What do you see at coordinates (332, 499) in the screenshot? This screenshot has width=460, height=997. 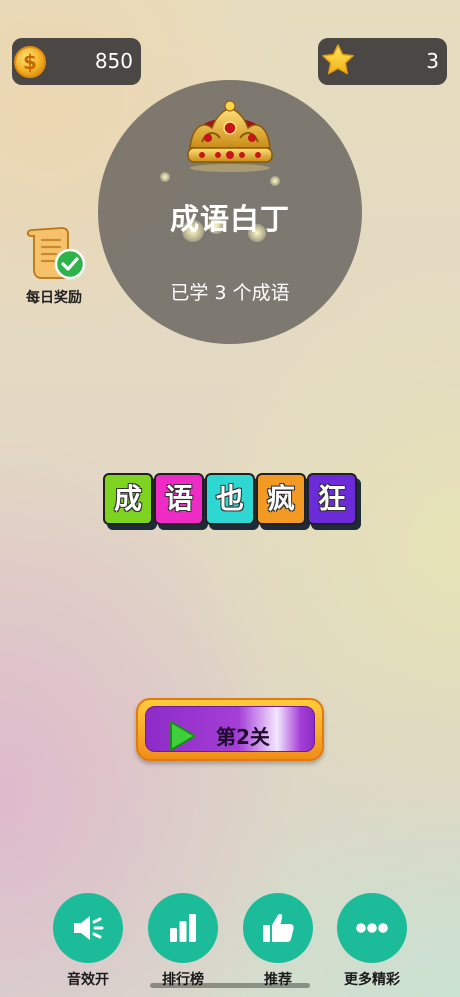 I see `logo-tile: 狂` at bounding box center [332, 499].